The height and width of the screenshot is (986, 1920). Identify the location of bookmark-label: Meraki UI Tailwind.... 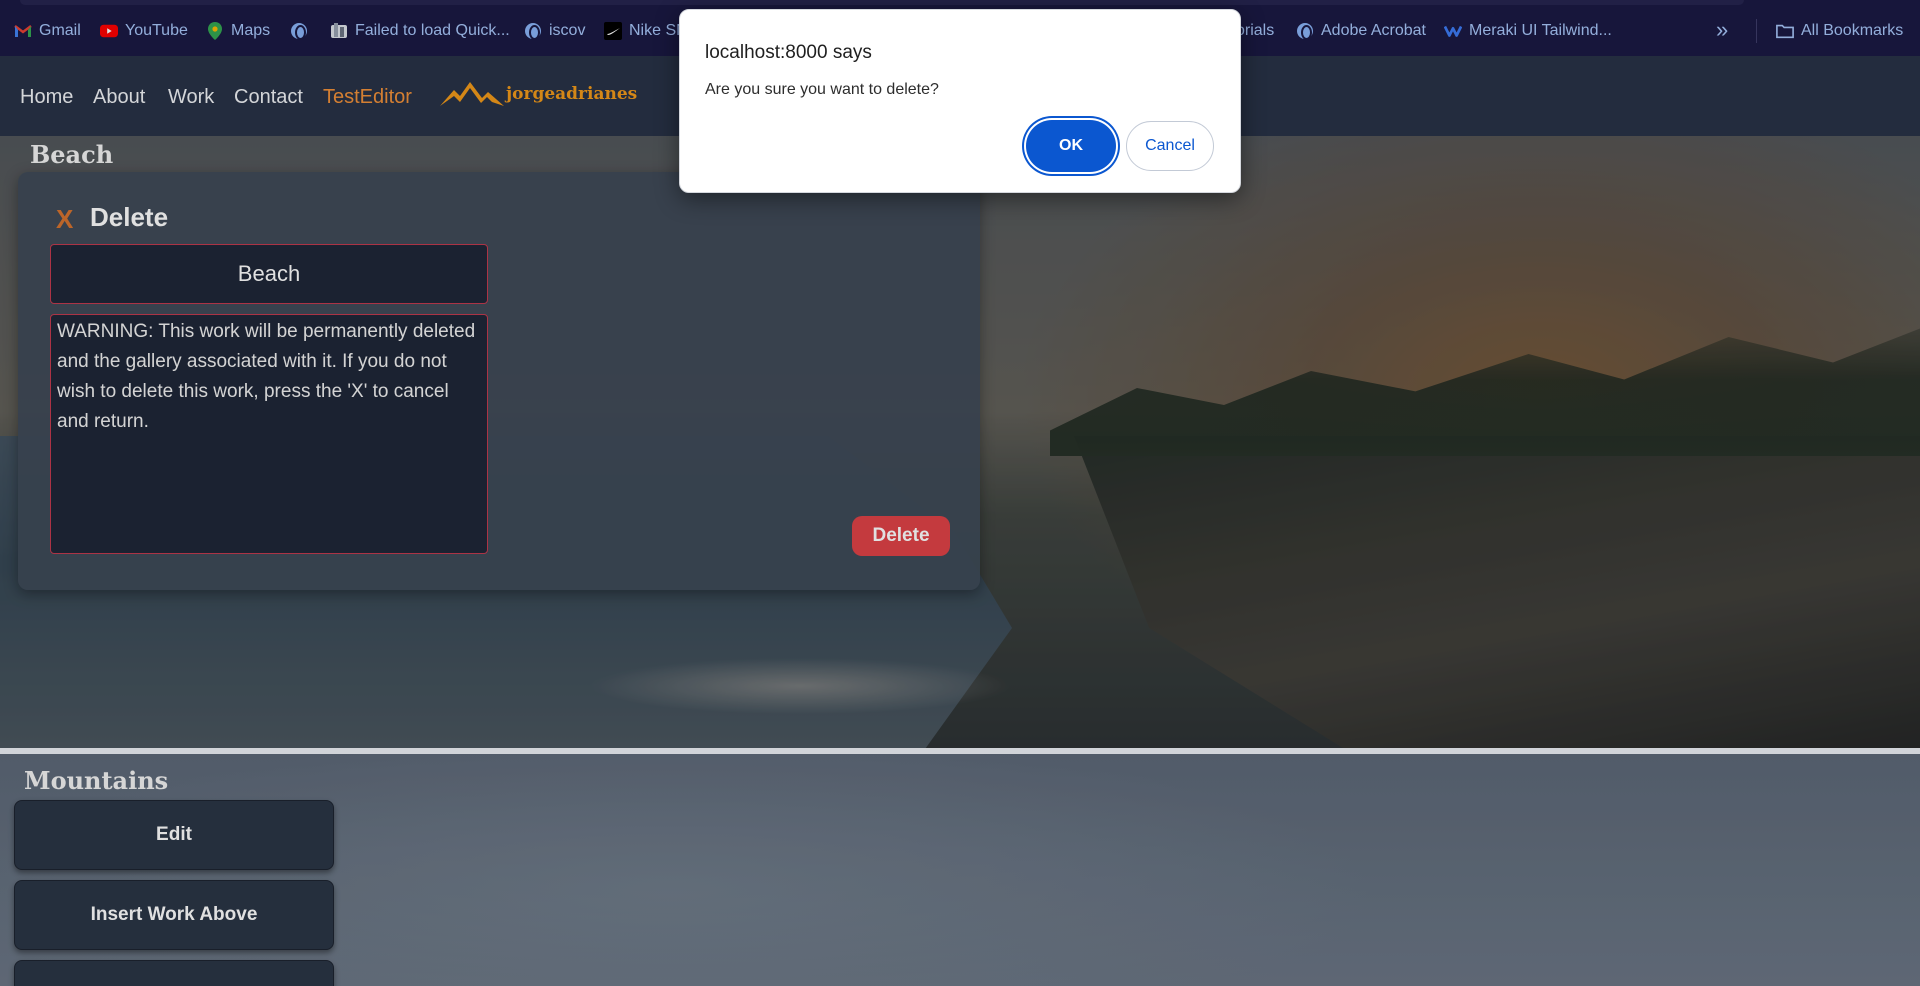
(1540, 30).